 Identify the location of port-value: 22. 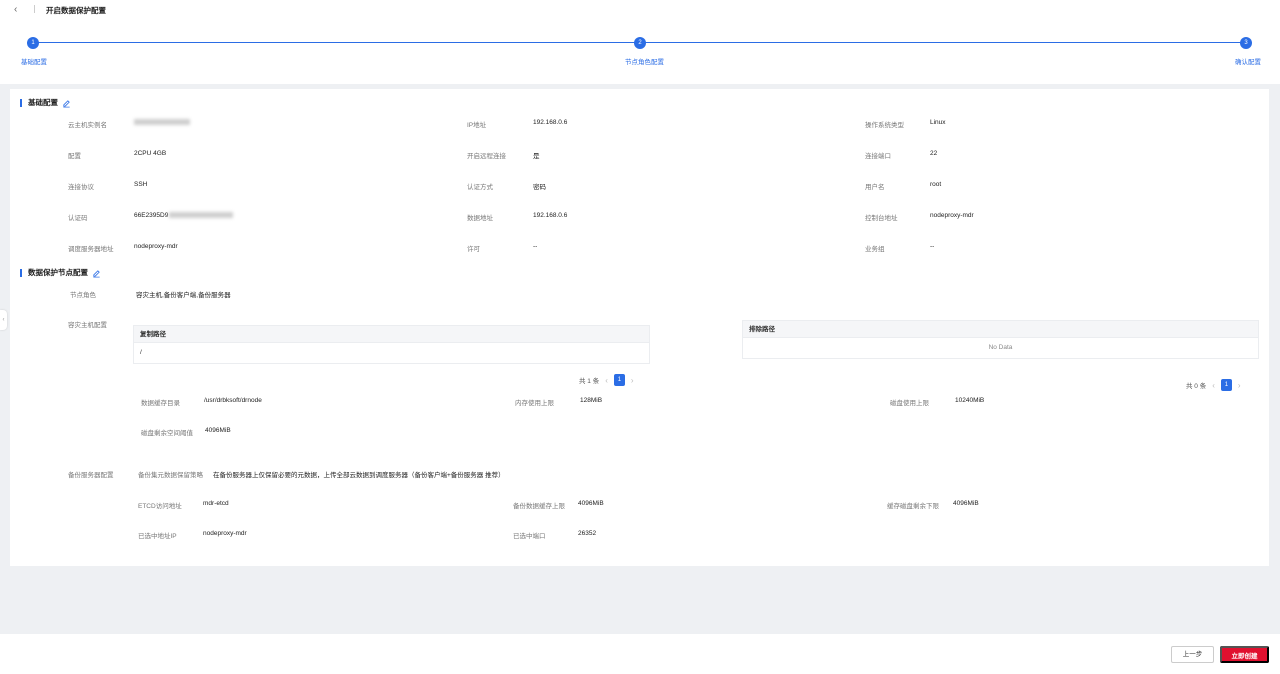
(934, 153).